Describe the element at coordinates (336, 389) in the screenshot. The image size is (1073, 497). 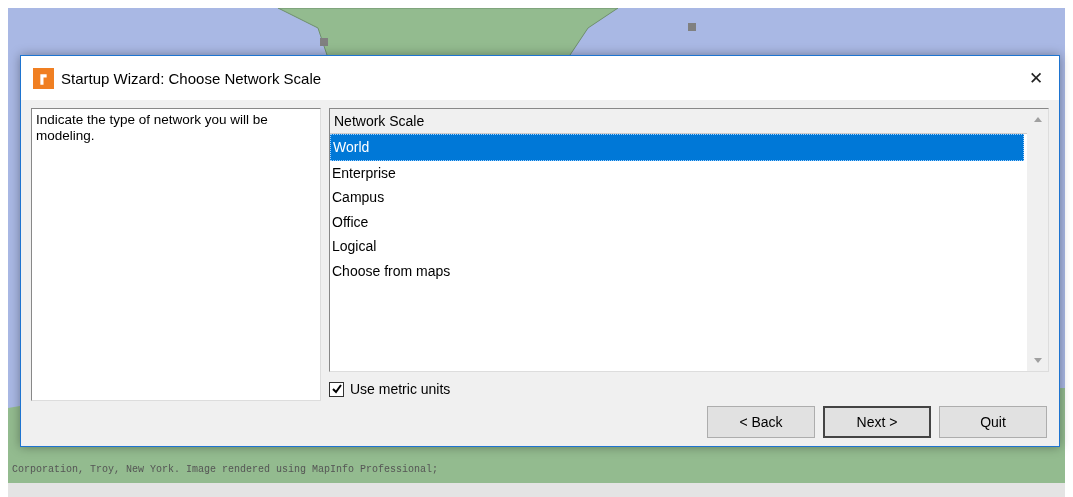
I see `metric-checkbox` at that location.